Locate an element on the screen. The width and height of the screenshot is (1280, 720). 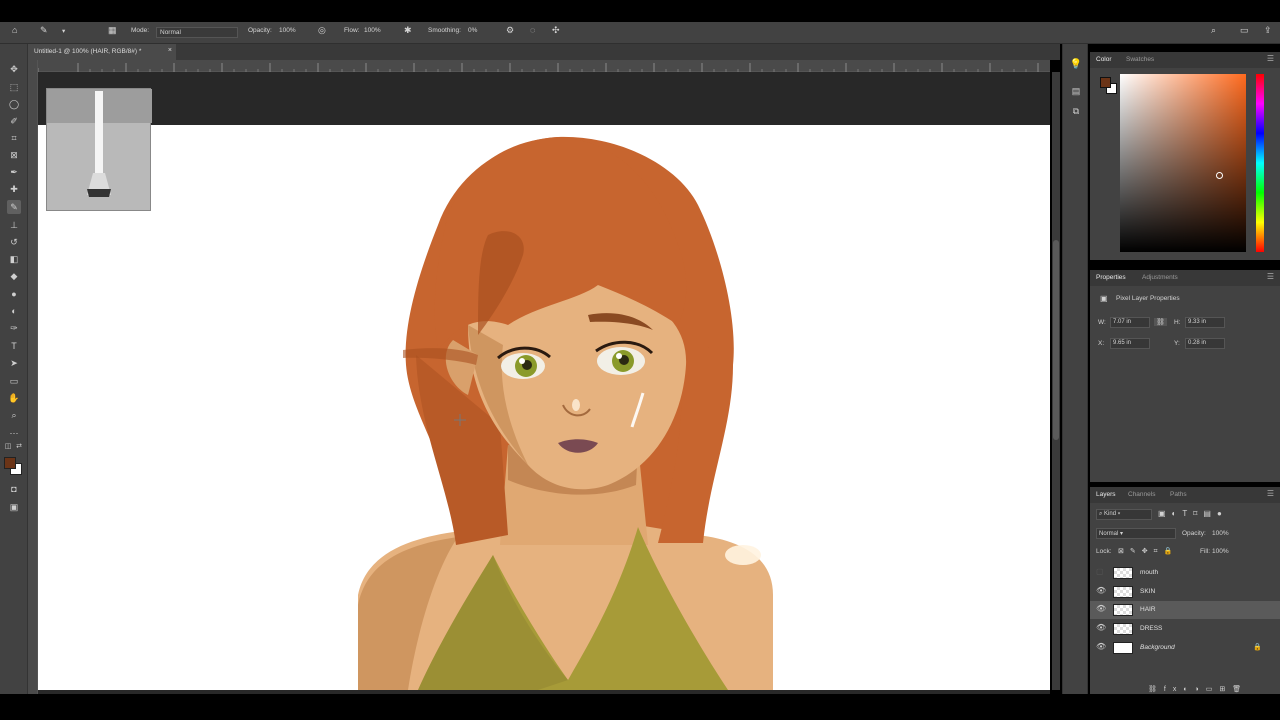
y-input: 0.28 in is located at coordinates (1205, 343).